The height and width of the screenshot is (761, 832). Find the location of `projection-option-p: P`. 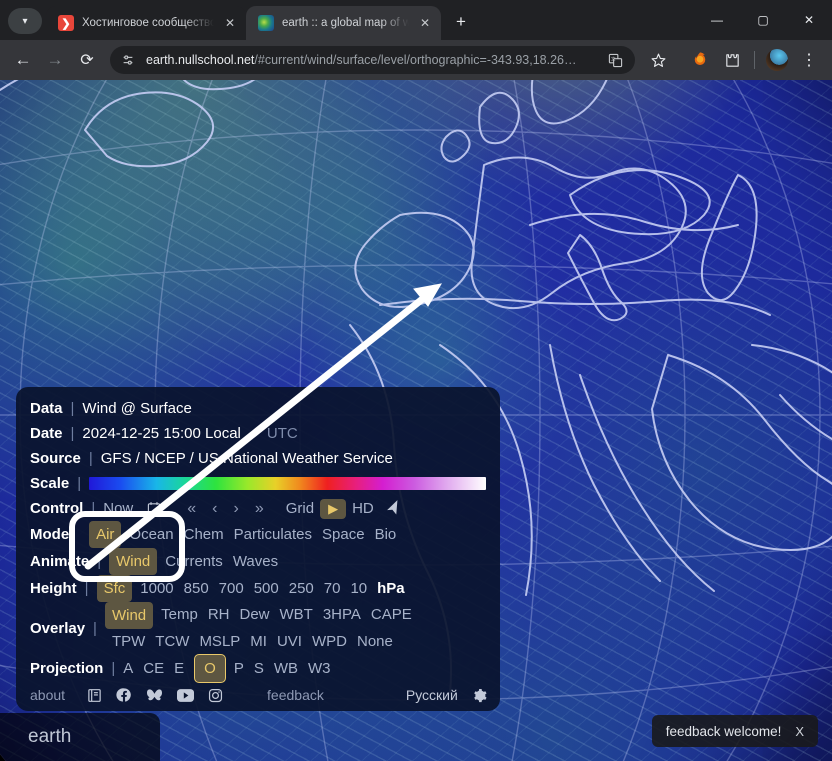

projection-option-p: P is located at coordinates (239, 668).